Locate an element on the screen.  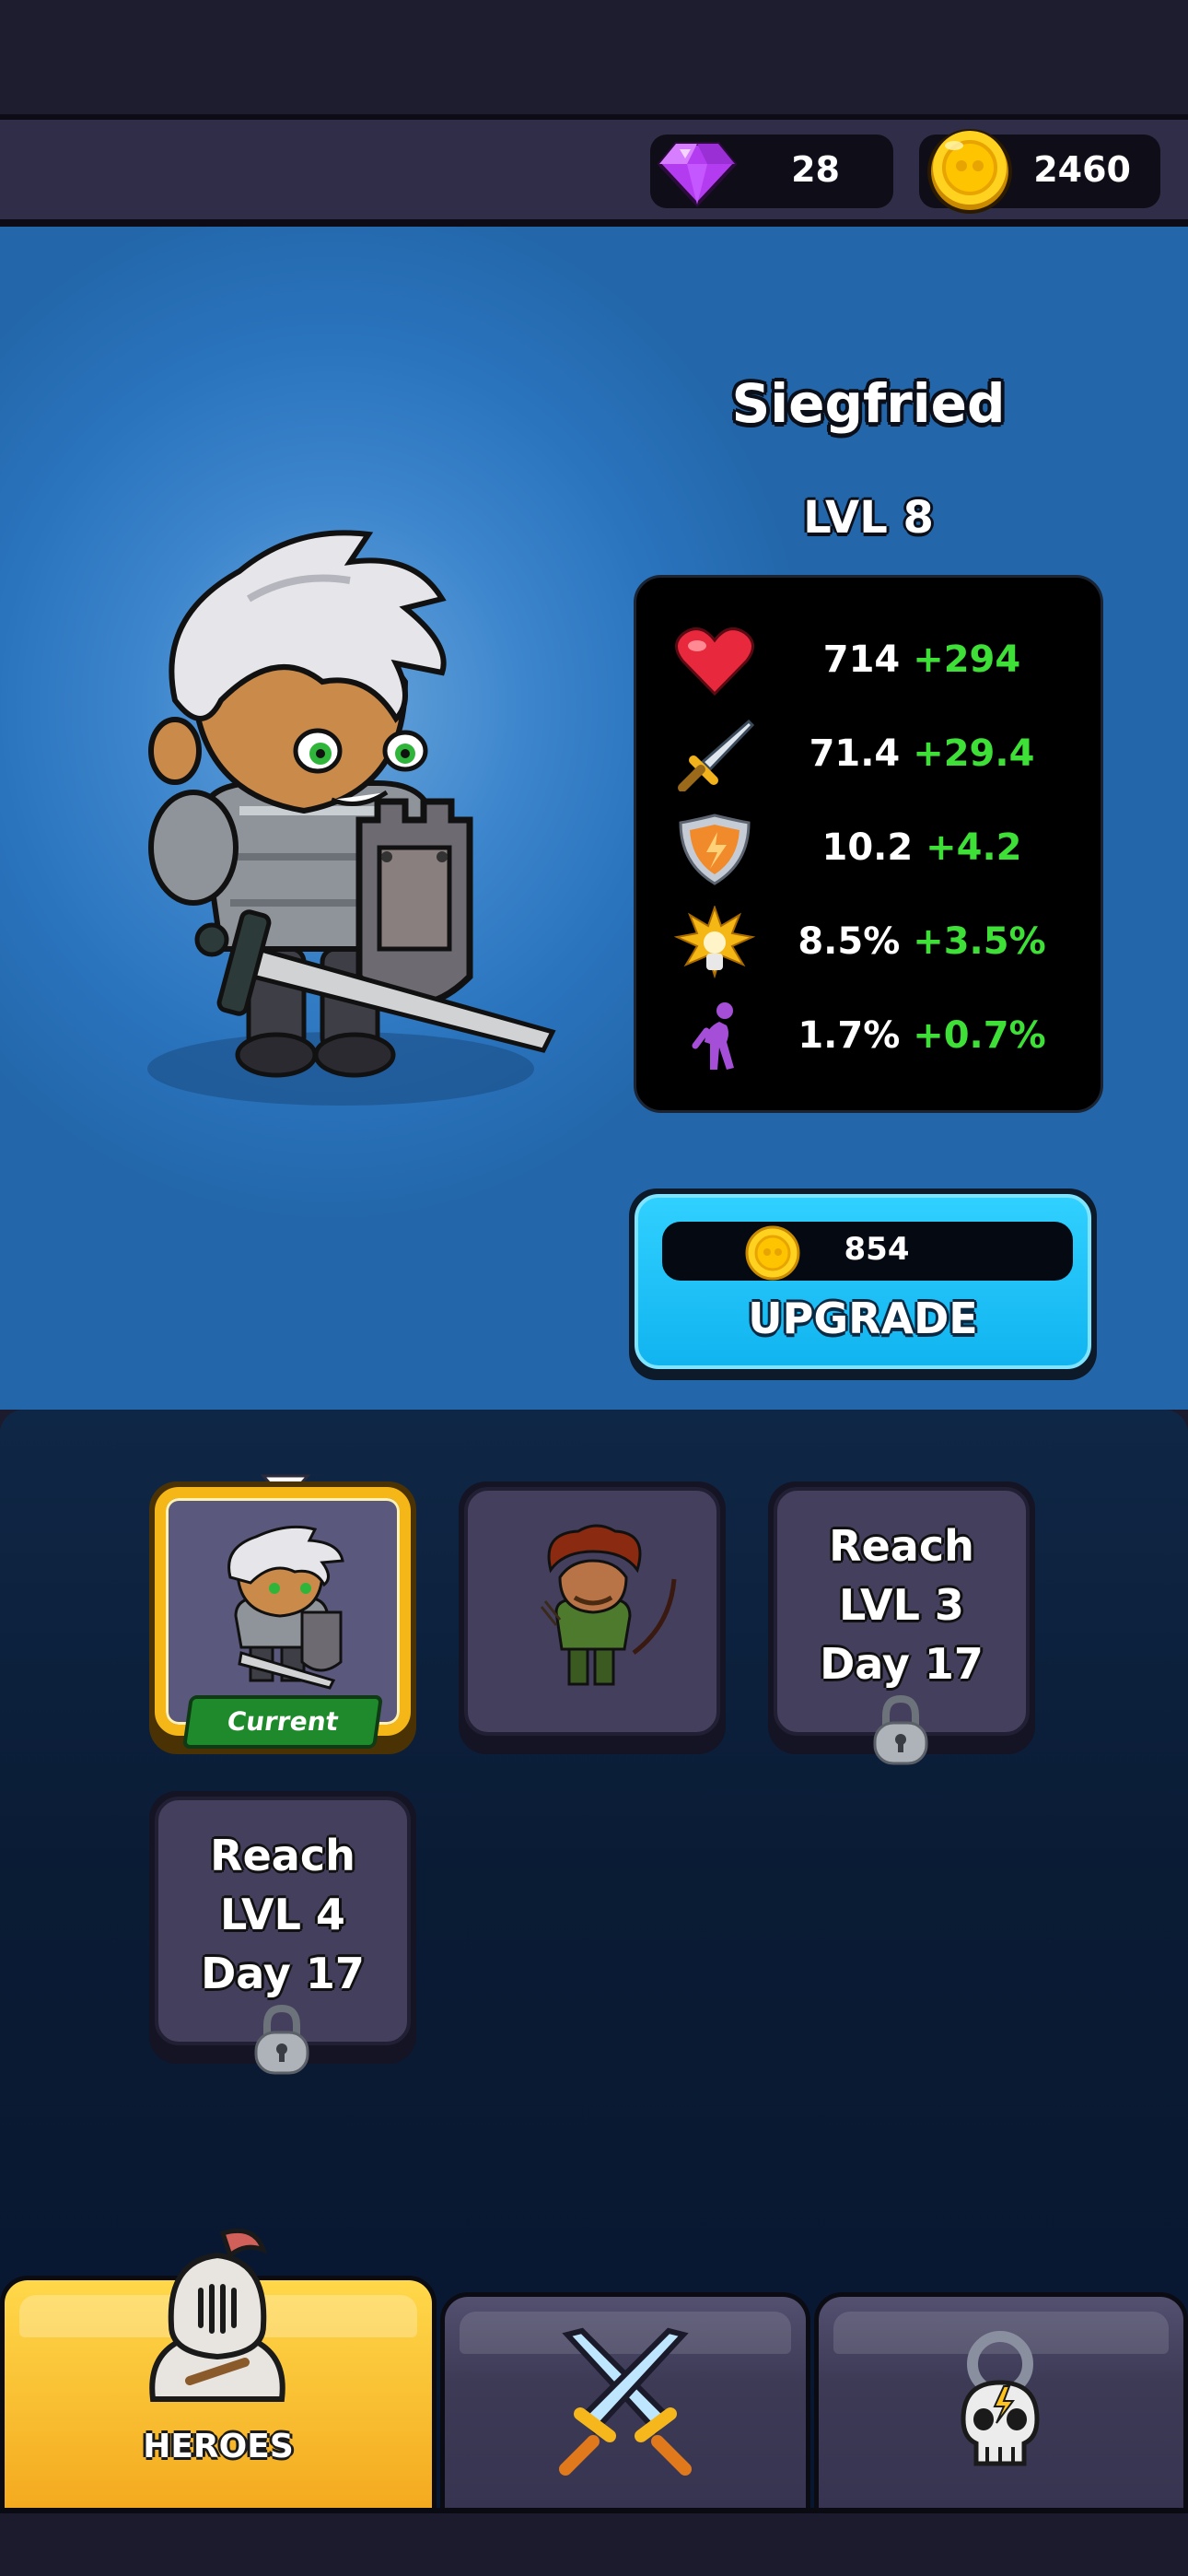
stat-value: 10.2 is located at coordinates (867, 848).